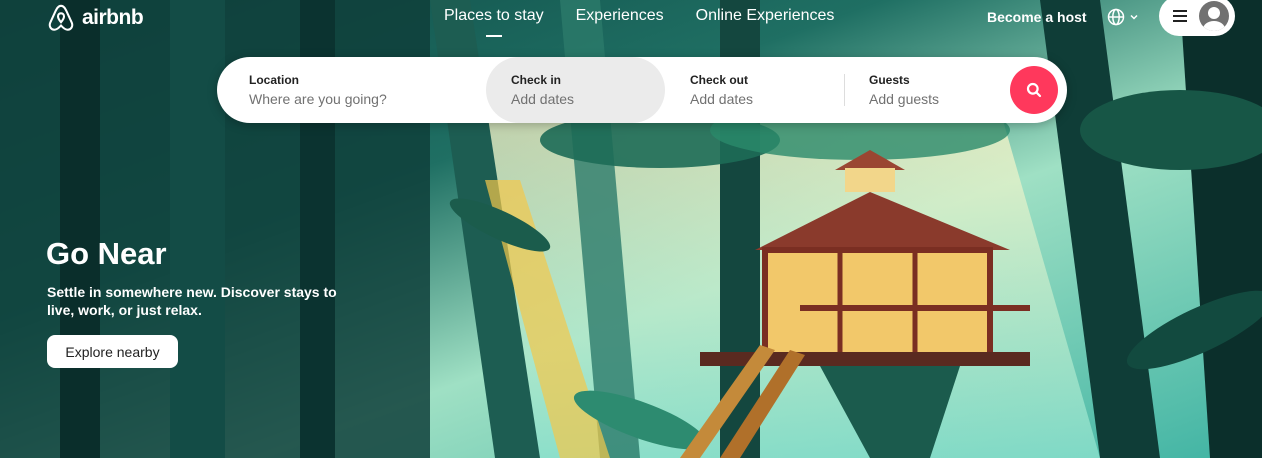 The width and height of the screenshot is (1262, 458). What do you see at coordinates (61, 17) in the screenshot?
I see `airbnb-logo-icon` at bounding box center [61, 17].